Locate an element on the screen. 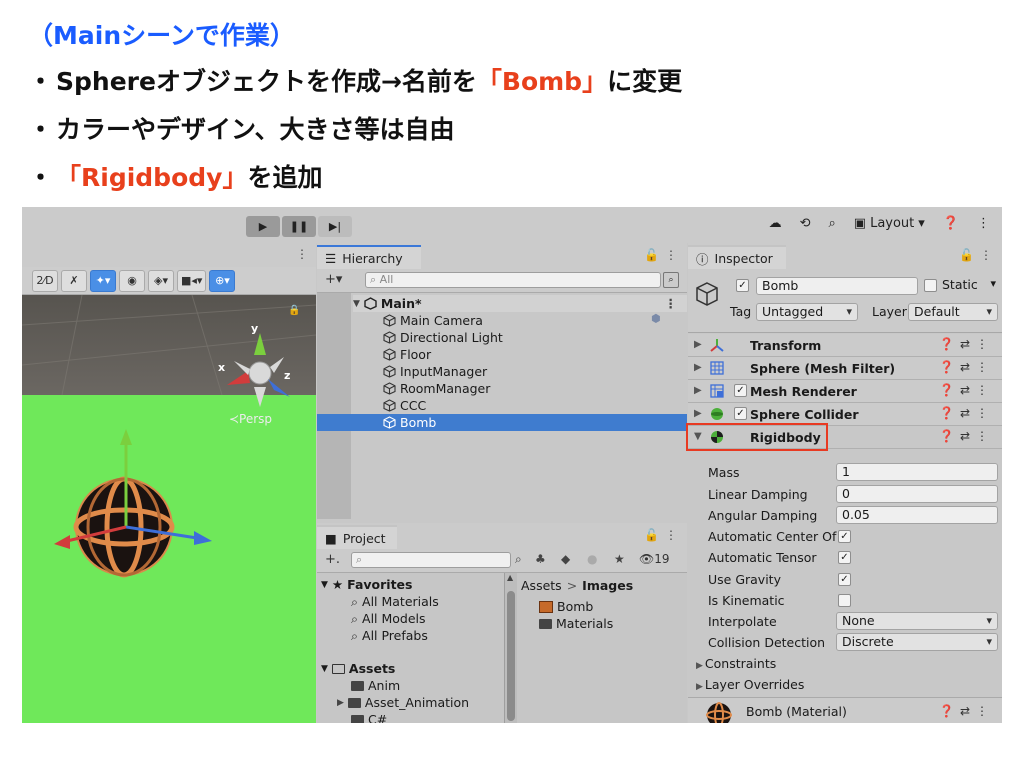 This screenshot has width=1024, height=768. project-search-input: ⌕ is located at coordinates (431, 560).